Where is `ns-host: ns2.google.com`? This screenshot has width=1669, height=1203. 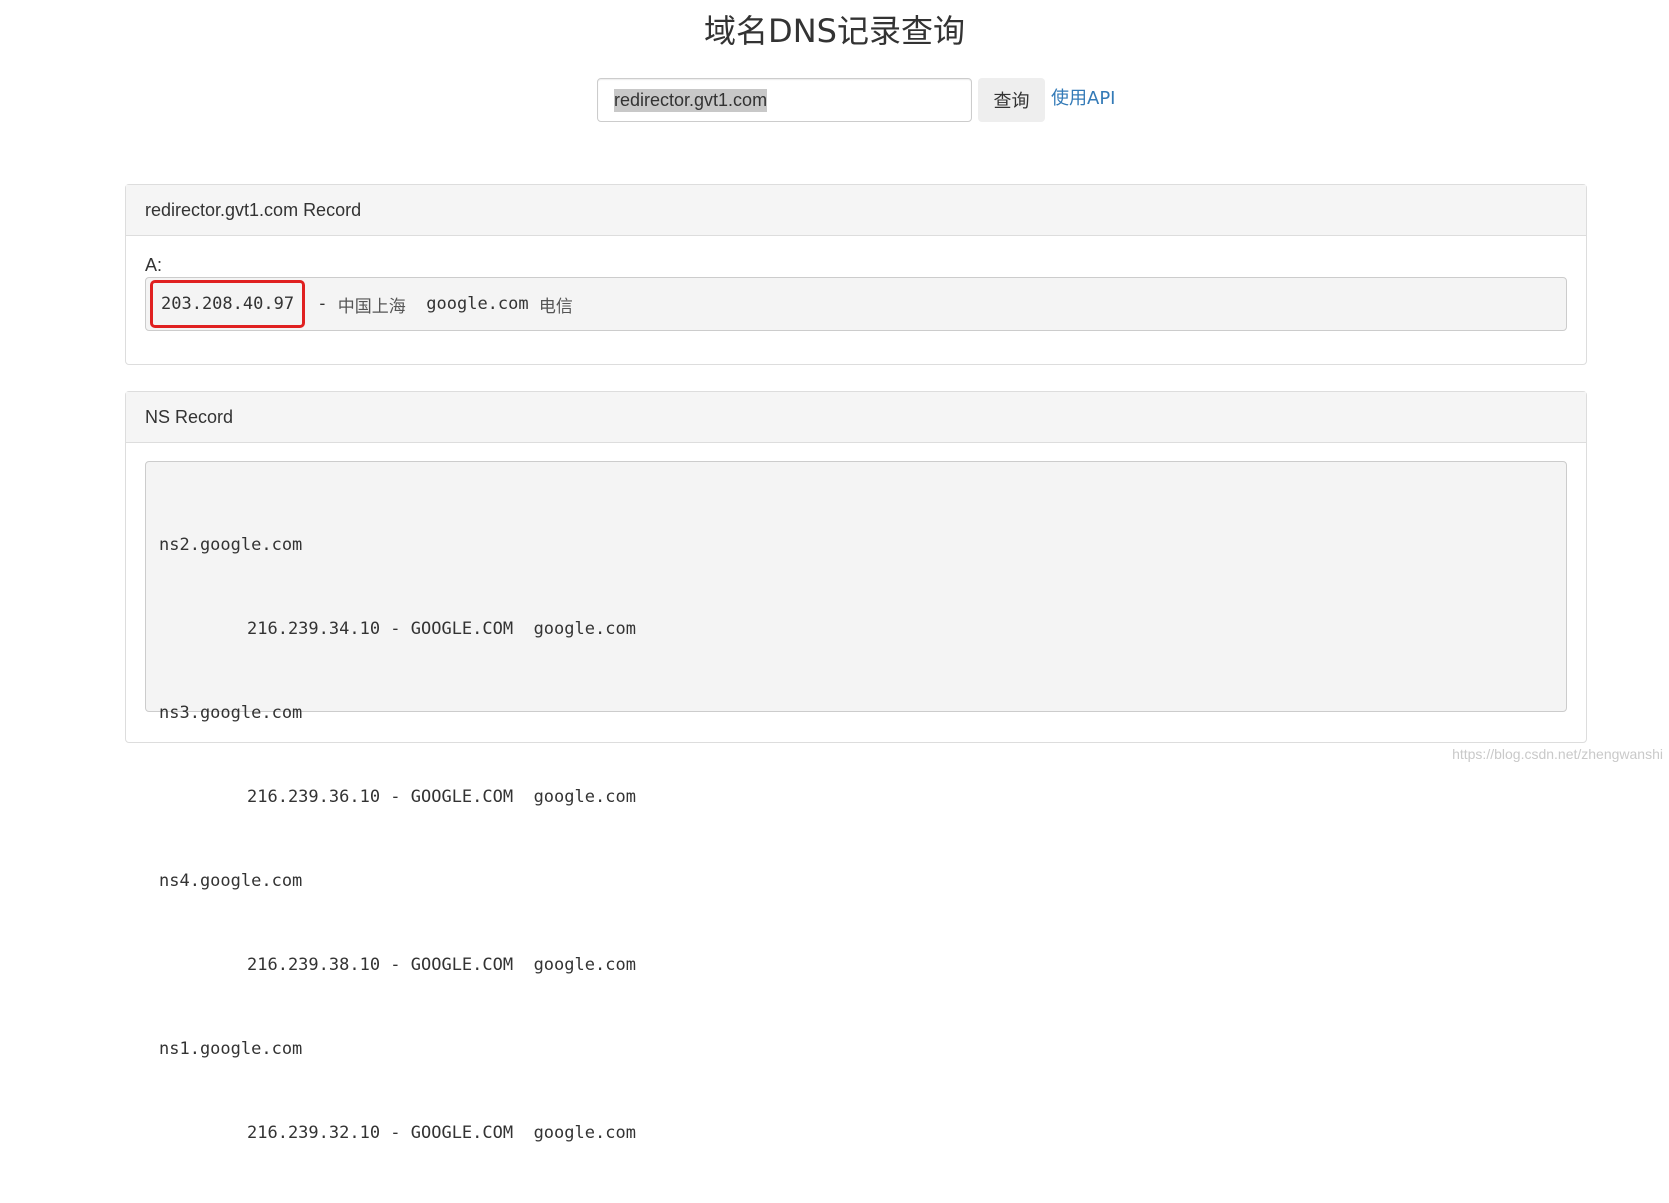
ns-host: ns2.google.com is located at coordinates (856, 545).